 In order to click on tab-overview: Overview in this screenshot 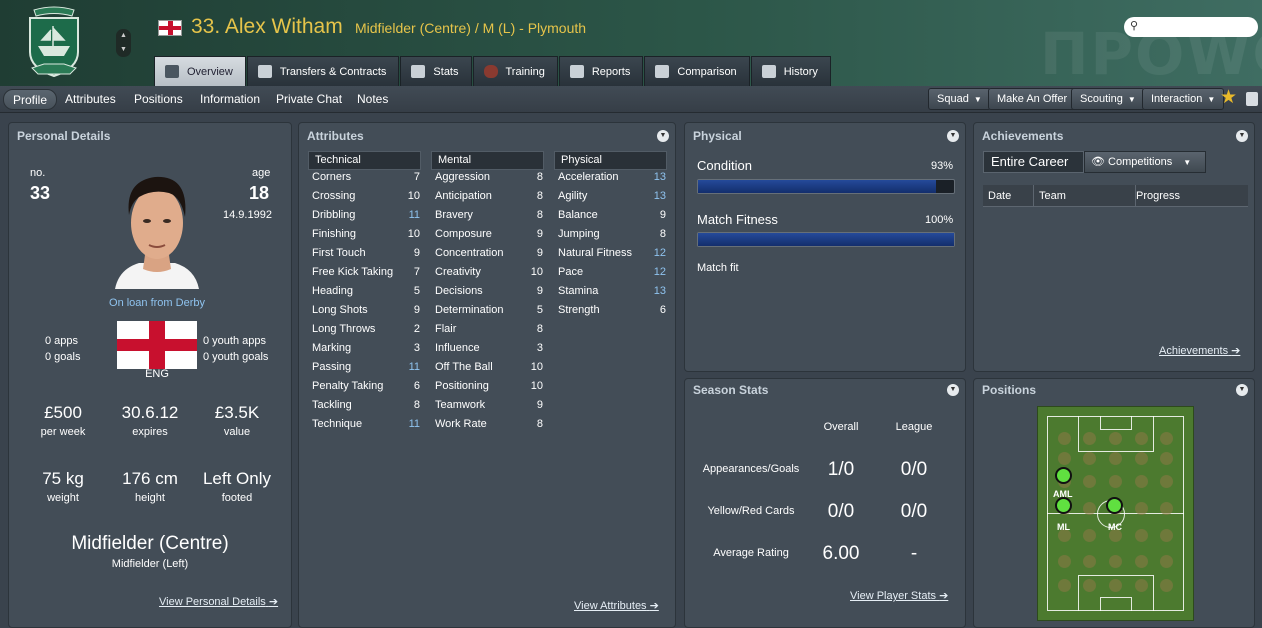, I will do `click(200, 71)`.